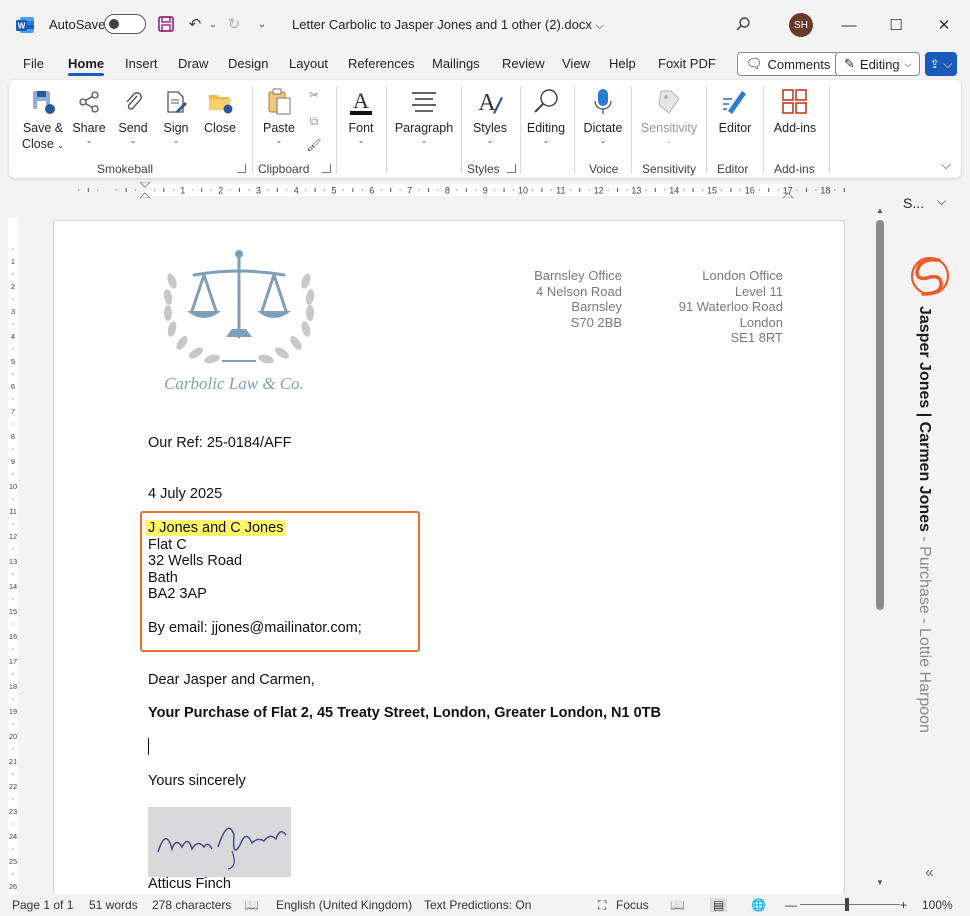 The image size is (970, 916). Describe the element at coordinates (743, 24) in the screenshot. I see `search-icon` at that location.